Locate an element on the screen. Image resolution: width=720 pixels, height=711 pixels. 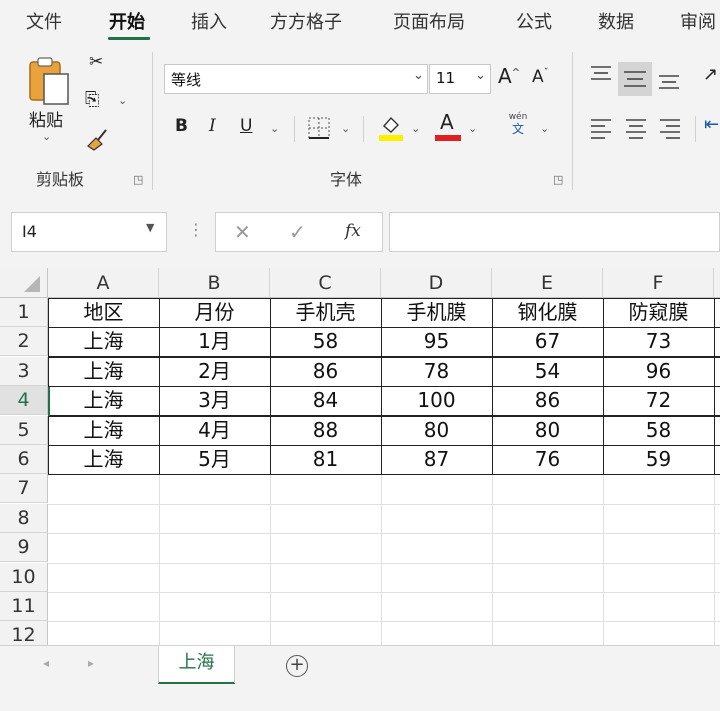
table-cell: 72 is located at coordinates (658, 400).